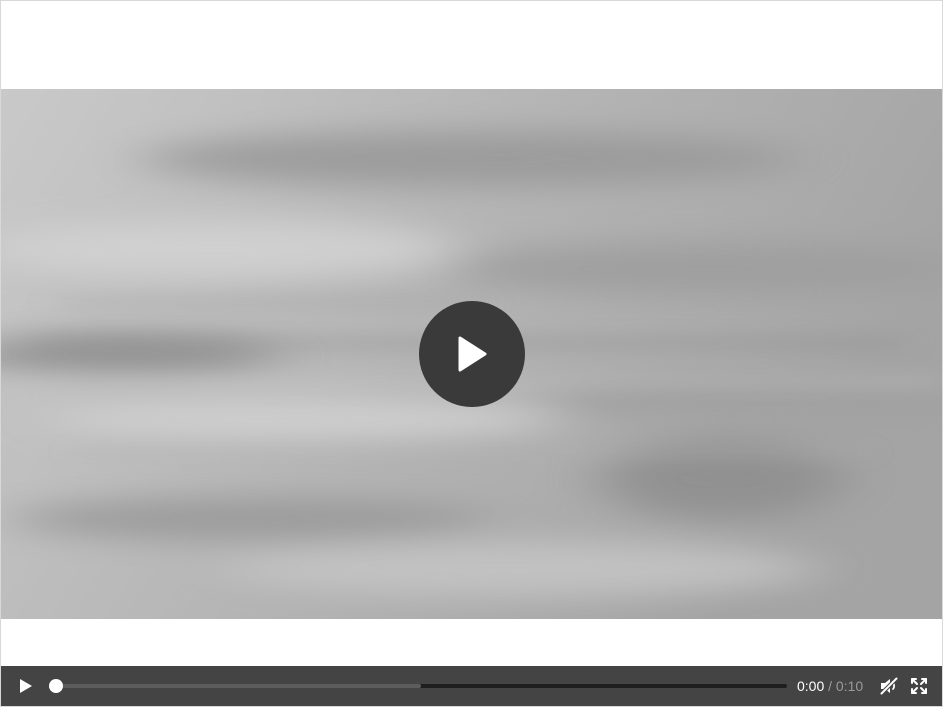 Image resolution: width=943 pixels, height=707 pixels. I want to click on mute-button, so click(889, 686).